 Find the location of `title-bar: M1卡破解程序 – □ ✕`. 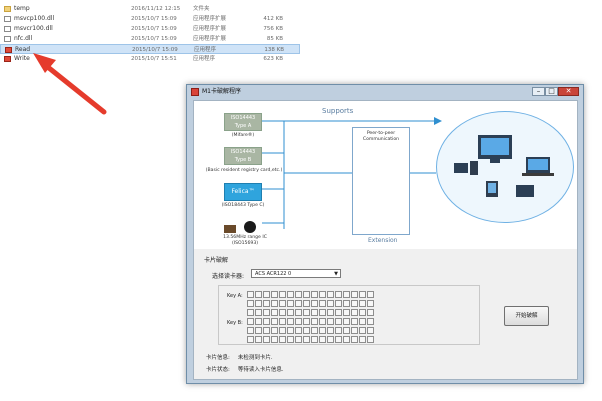

title-bar: M1卡破解程序 – □ ✕ is located at coordinates (385, 92).